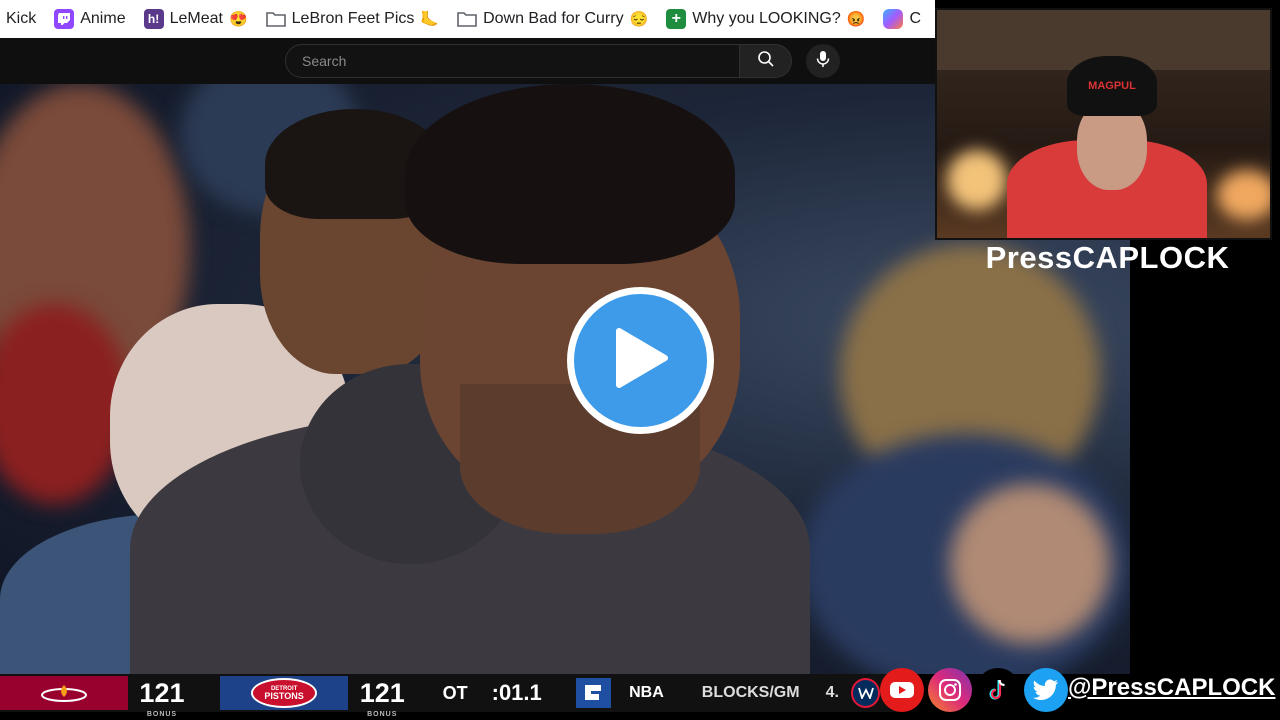 This screenshot has width=1280, height=720. Describe the element at coordinates (639, 19) in the screenshot. I see `pensive-emoji: 😔` at that location.